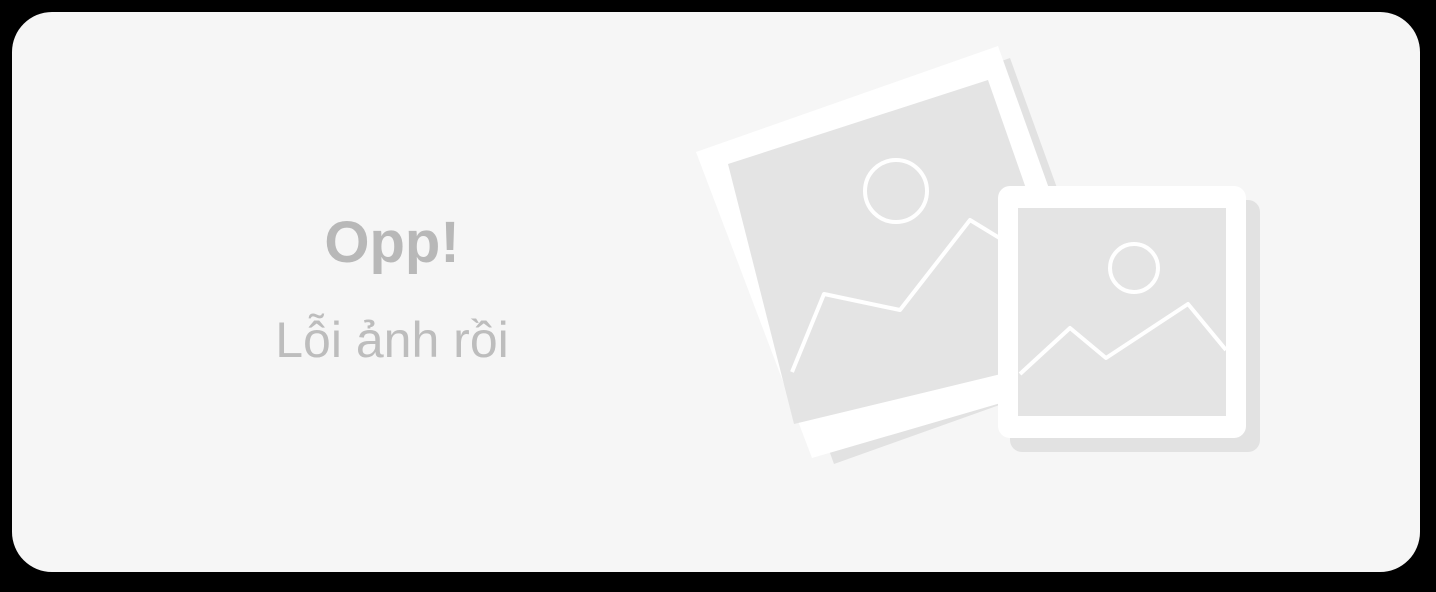 This screenshot has height=592, width=1436. I want to click on small-photo-icon, so click(1129, 319).